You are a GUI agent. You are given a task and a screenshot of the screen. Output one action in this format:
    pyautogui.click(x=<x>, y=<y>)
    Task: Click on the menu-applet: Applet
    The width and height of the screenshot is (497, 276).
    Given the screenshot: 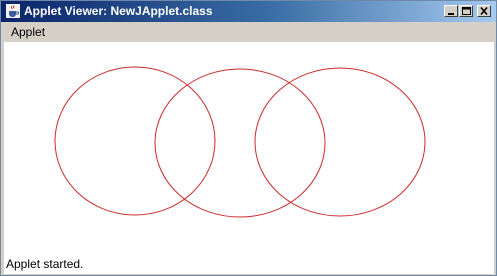 What is the action you would take?
    pyautogui.click(x=28, y=32)
    